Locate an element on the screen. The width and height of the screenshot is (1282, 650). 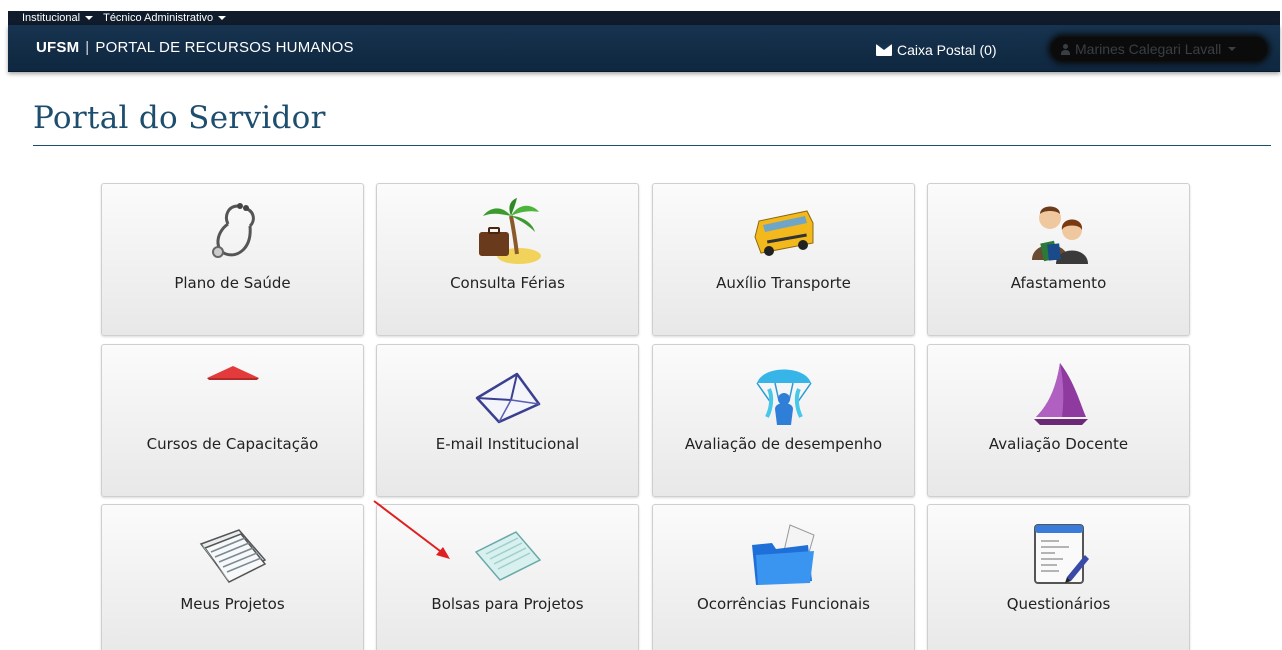
palm-tree-suitcase-icon is located at coordinates (507, 233).